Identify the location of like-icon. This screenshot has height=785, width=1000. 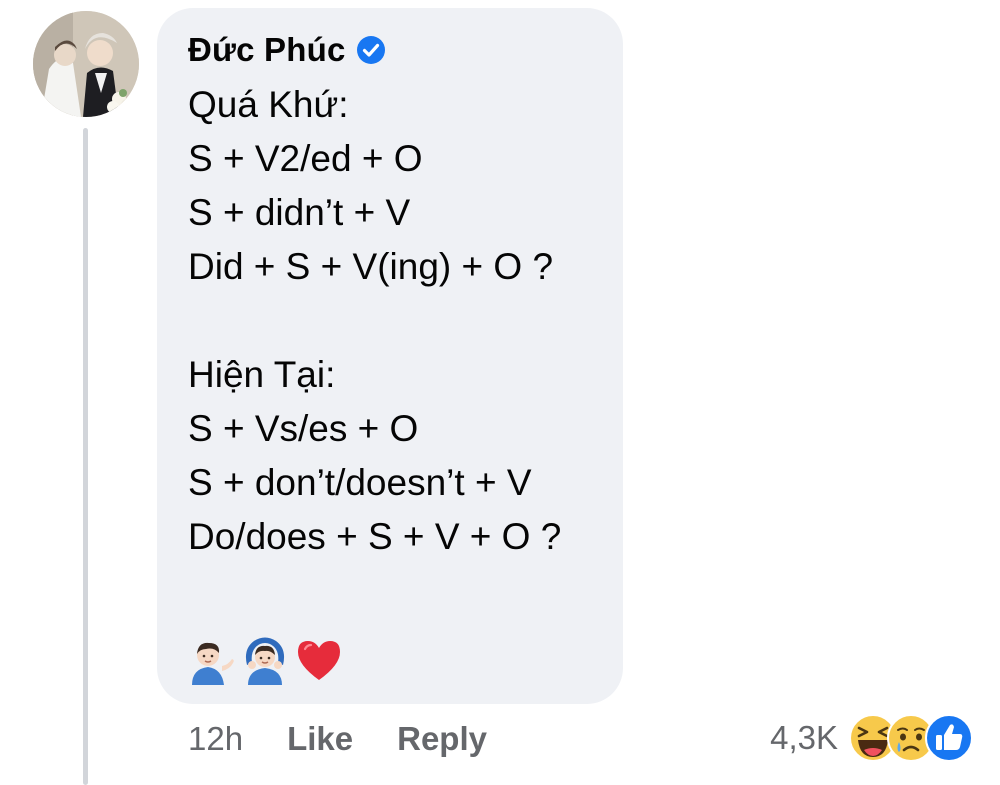
(949, 738).